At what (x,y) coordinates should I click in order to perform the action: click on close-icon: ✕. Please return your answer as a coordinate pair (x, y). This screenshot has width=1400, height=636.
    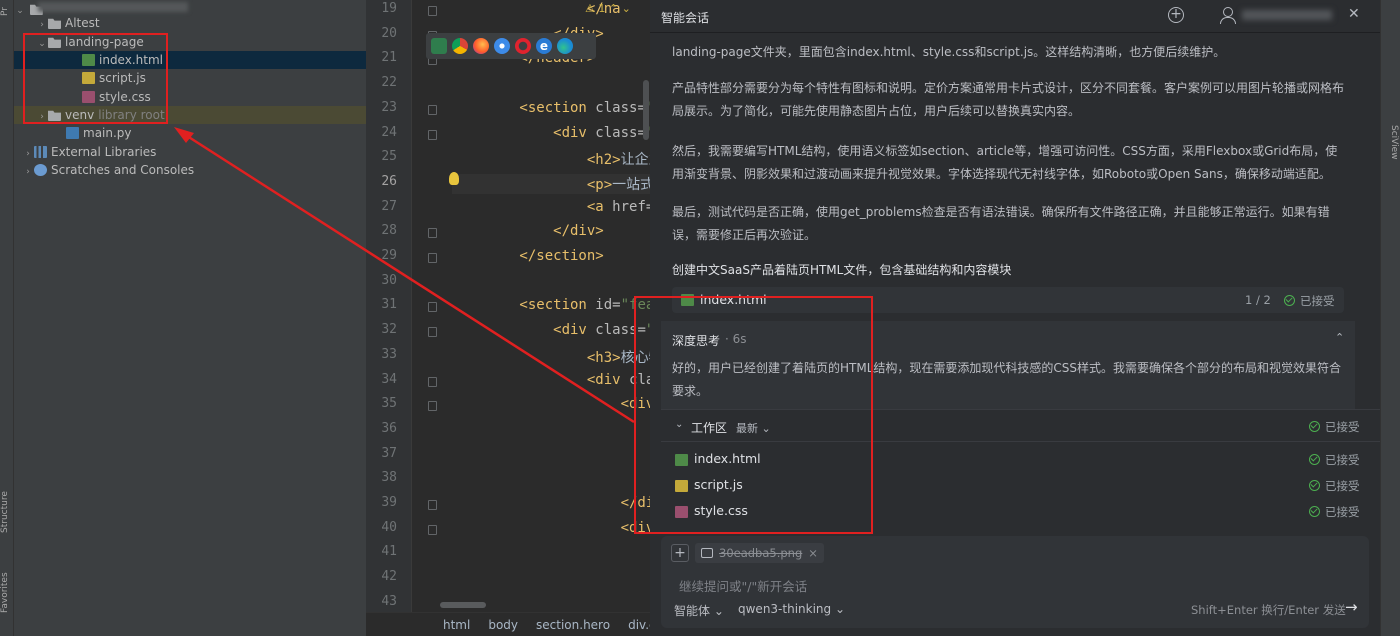
    Looking at the image, I should click on (1354, 14).